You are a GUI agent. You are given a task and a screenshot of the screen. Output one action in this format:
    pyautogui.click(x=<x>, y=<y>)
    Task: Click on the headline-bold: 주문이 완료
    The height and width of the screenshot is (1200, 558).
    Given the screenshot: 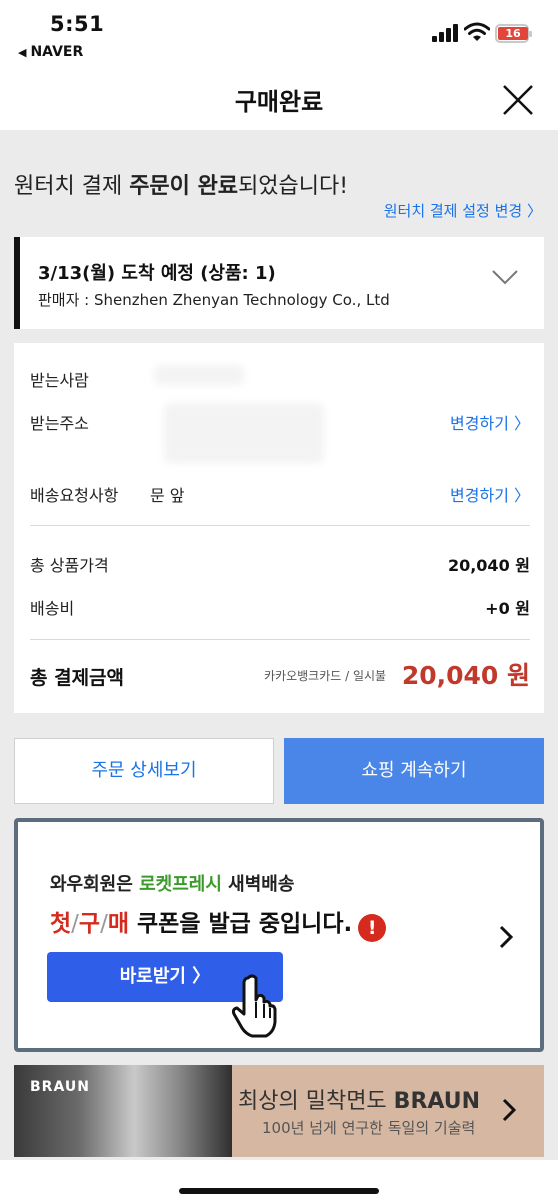 What is the action you would take?
    pyautogui.click(x=184, y=186)
    